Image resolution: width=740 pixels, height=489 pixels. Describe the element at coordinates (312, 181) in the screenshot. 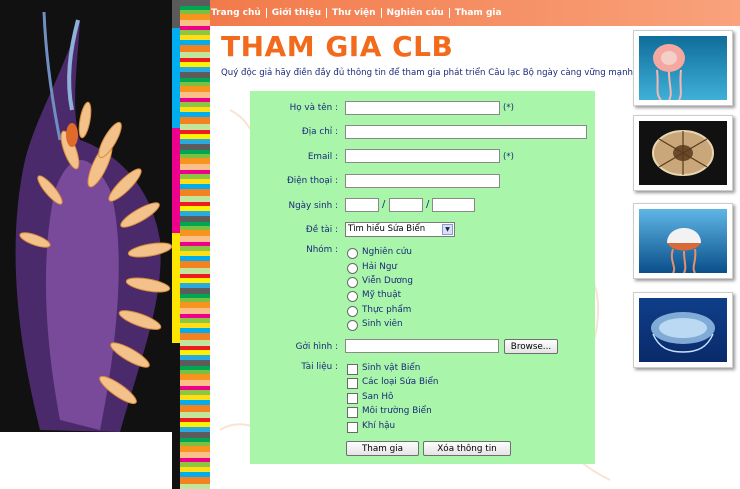

I see `phone-label: Điện thoại :` at that location.